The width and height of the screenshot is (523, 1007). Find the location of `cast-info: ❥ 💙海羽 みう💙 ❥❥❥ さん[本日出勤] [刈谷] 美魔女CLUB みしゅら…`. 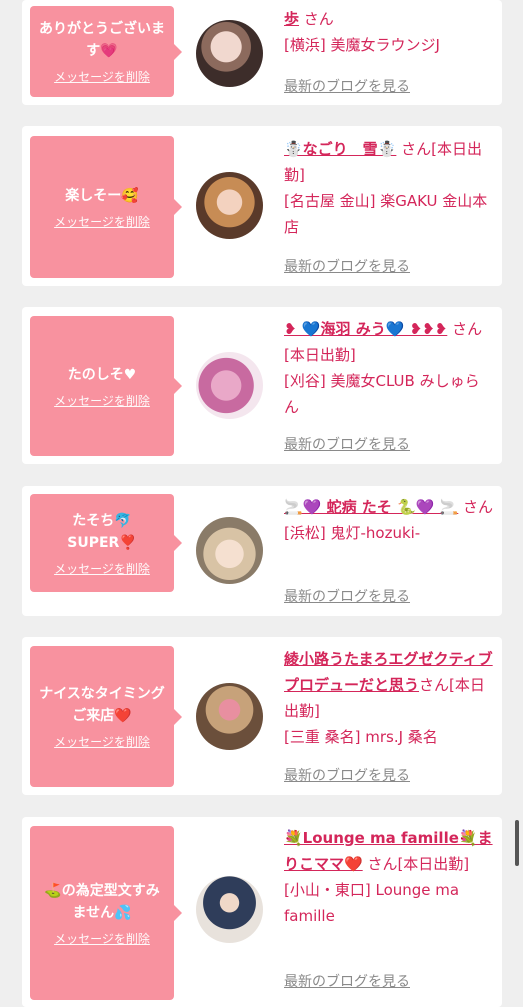

cast-info: ❥ 💙海羽 みう💙 ❥❥❥ さん[本日出勤] [刈谷] 美魔女CLUB みしゅら… is located at coordinates (389, 368).